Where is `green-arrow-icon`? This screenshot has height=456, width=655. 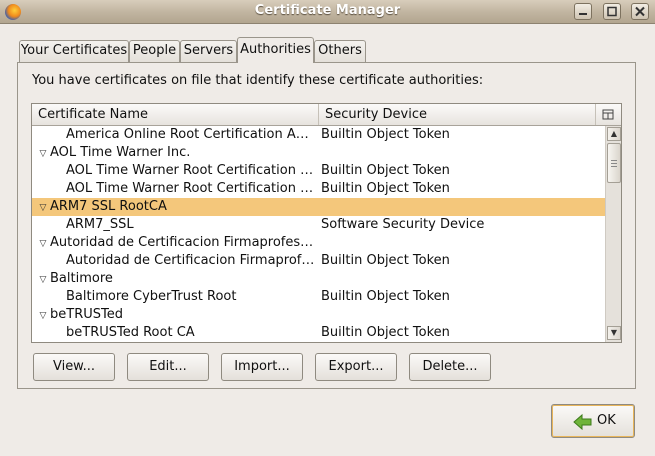
green-arrow-icon is located at coordinates (582, 422).